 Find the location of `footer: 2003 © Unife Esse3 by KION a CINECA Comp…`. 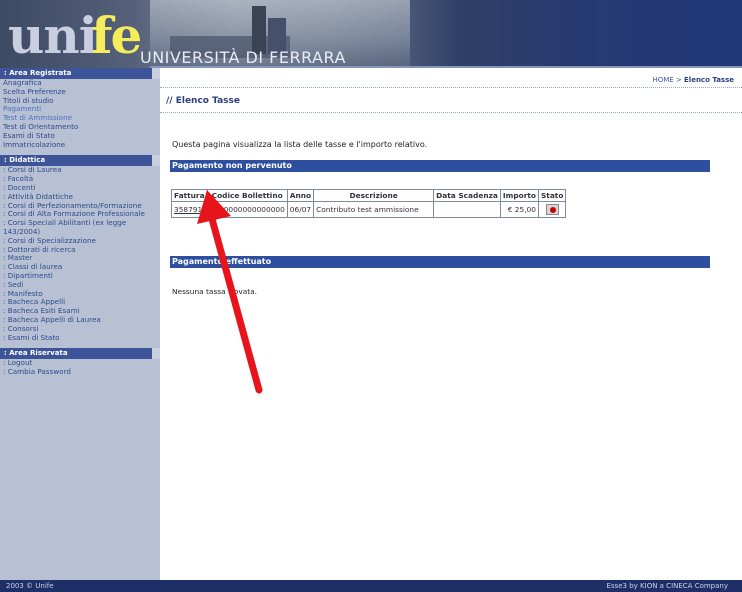

footer: 2003 © Unife Esse3 by KION a CINECA Comp… is located at coordinates (371, 586).